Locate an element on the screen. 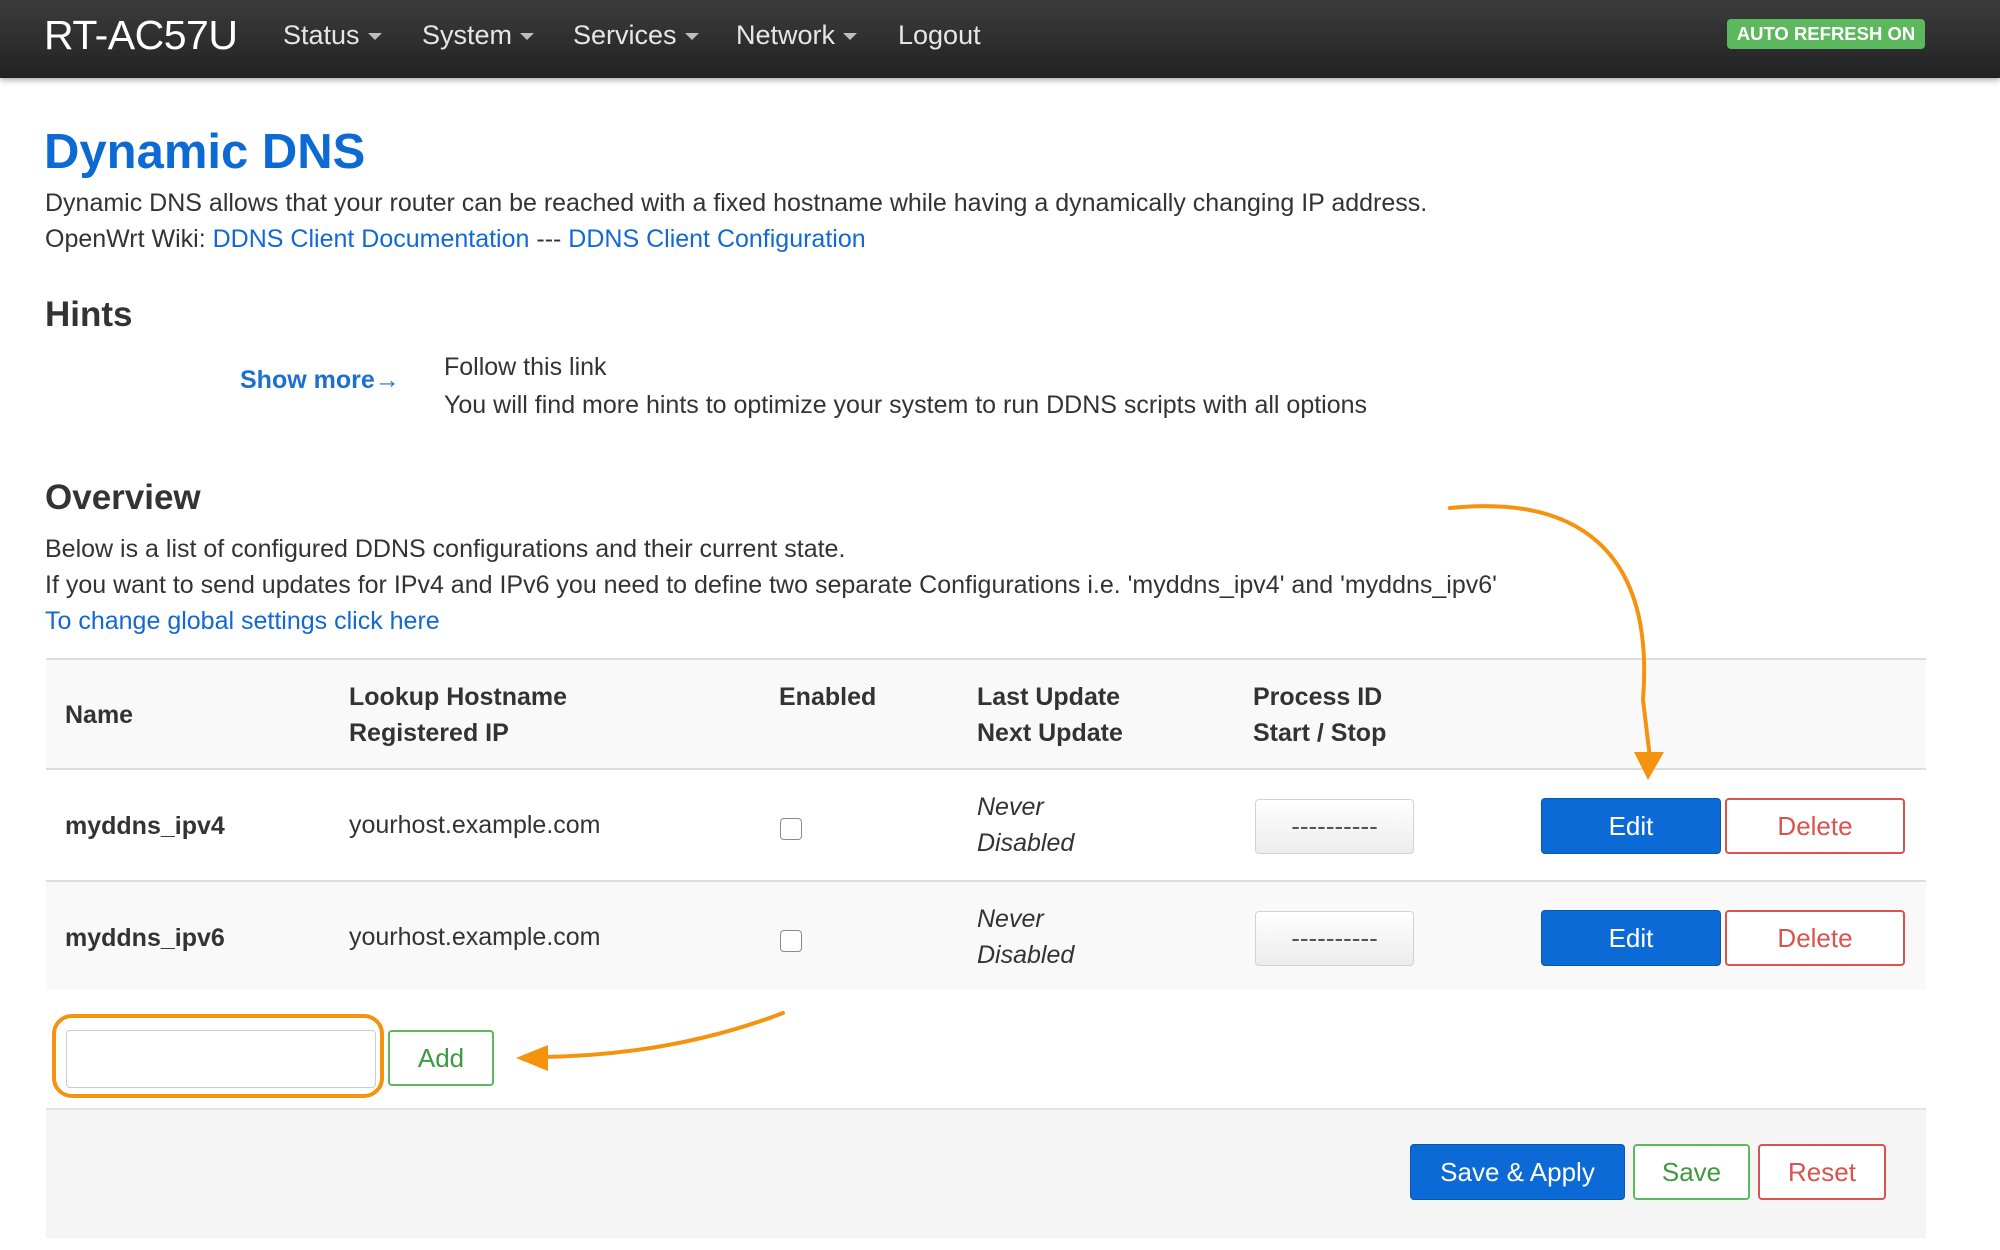 The height and width of the screenshot is (1250, 2000). menu-services-label: Services is located at coordinates (625, 35).